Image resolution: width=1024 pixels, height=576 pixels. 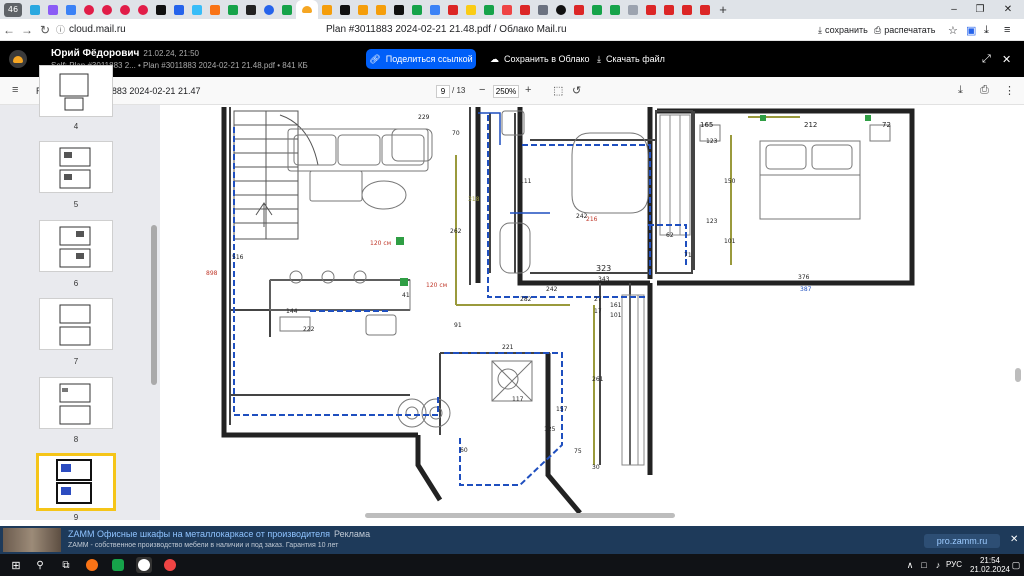 What do you see at coordinates (92, 565) in the screenshot?
I see `firefox-icon` at bounding box center [92, 565].